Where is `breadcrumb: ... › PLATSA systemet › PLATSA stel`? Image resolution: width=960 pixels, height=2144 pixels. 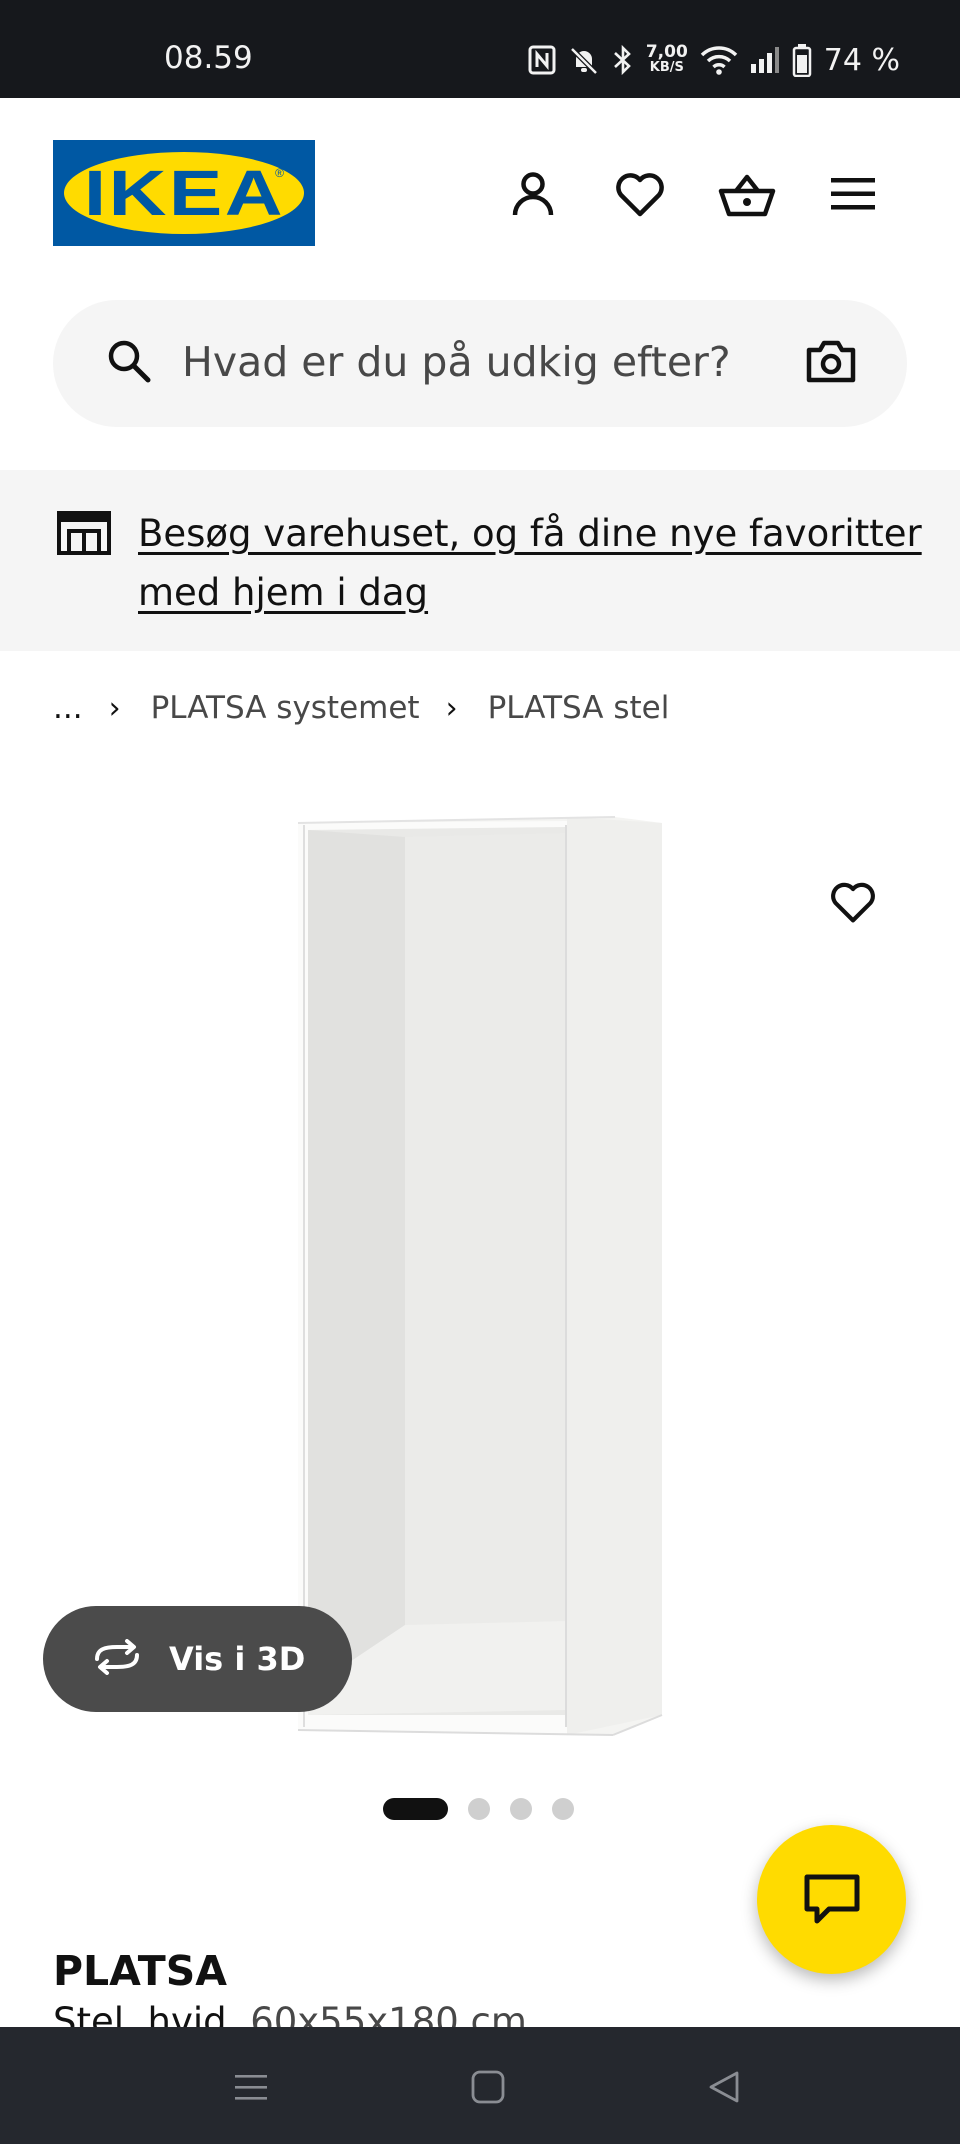
breadcrumb: ... › PLATSA systemet › PLATSA stel is located at coordinates (361, 708).